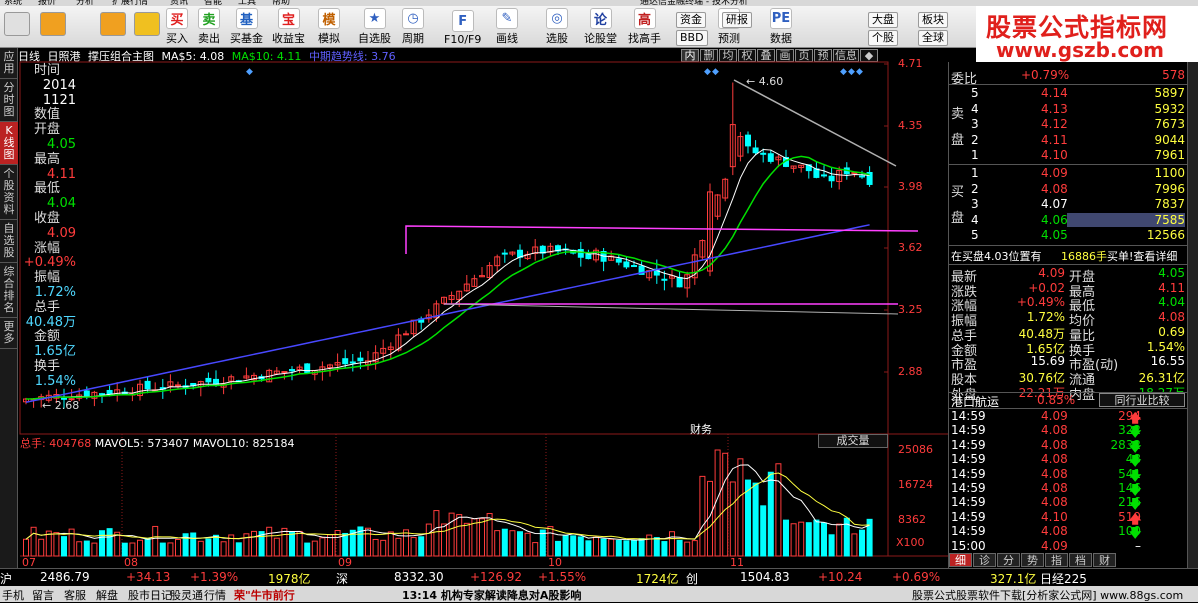 The width and height of the screenshot is (1198, 603). I want to click on scrollbar, so click(1192, 315).